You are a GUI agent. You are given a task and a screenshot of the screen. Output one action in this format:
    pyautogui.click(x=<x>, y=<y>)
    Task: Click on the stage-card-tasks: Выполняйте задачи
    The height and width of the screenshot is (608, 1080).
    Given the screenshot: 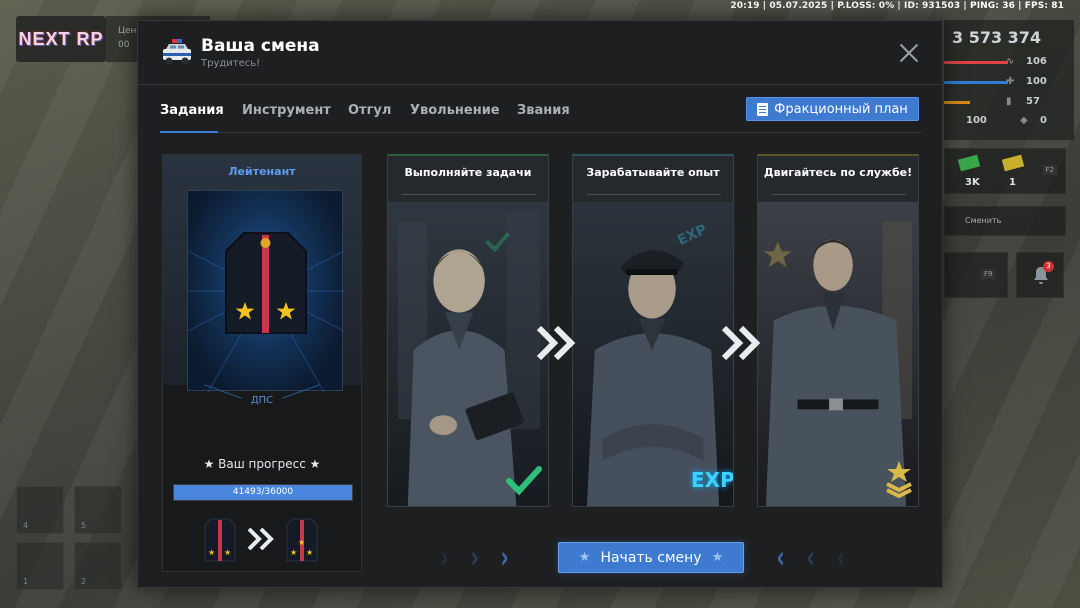 What is the action you would take?
    pyautogui.click(x=468, y=330)
    